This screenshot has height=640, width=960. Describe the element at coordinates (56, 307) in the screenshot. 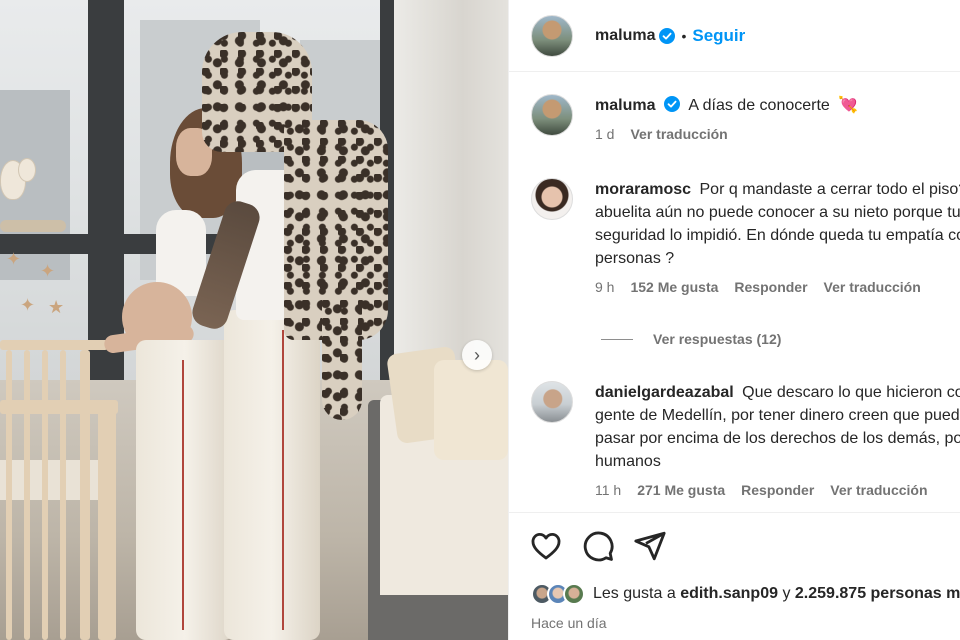

I see `mobile-star: ★` at that location.